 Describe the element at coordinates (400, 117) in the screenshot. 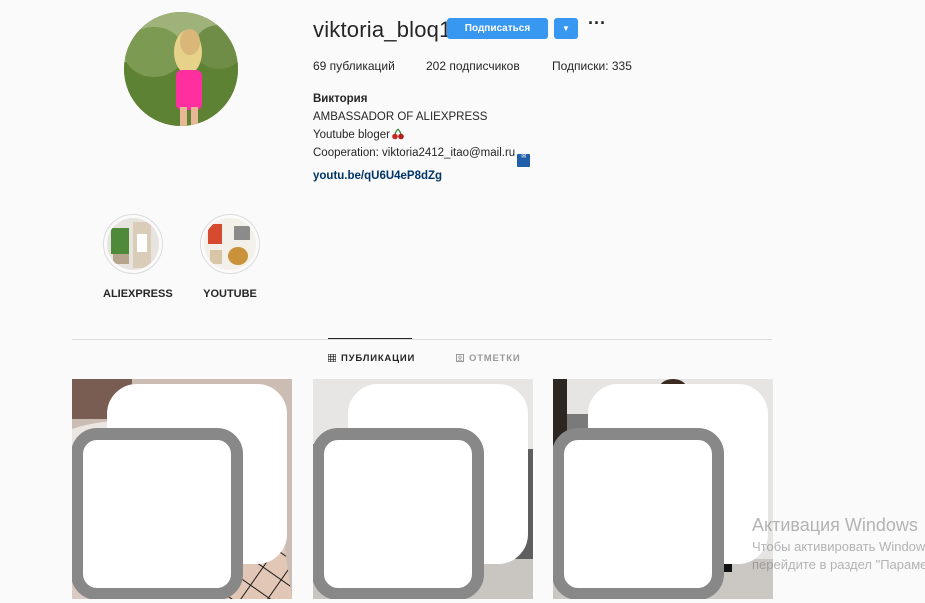

I see `bio-line-ambassador: AMBASSADOR OF ALIEXPRESS` at that location.